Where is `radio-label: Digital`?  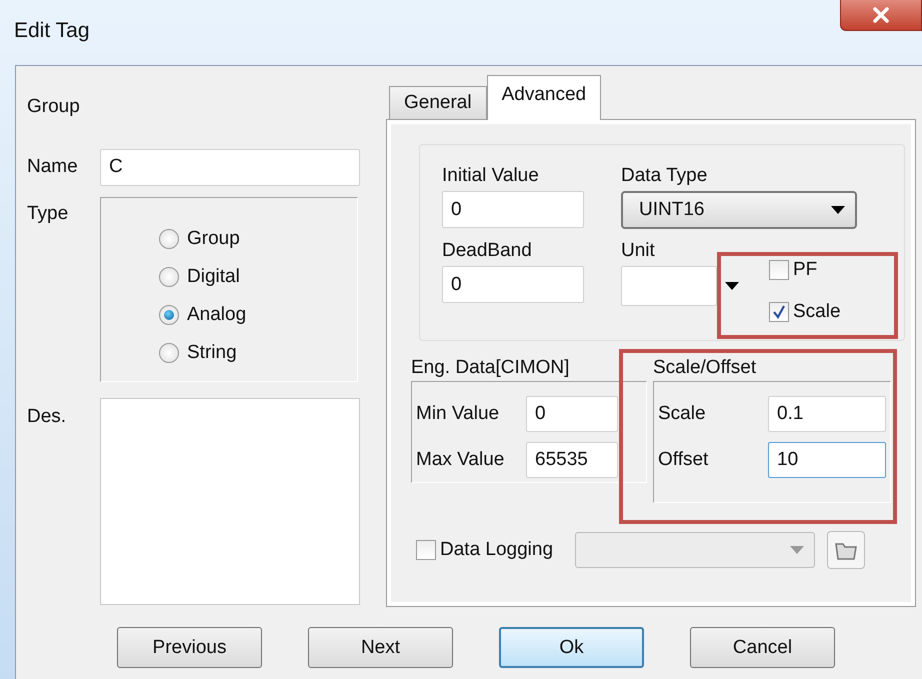 radio-label: Digital is located at coordinates (213, 277).